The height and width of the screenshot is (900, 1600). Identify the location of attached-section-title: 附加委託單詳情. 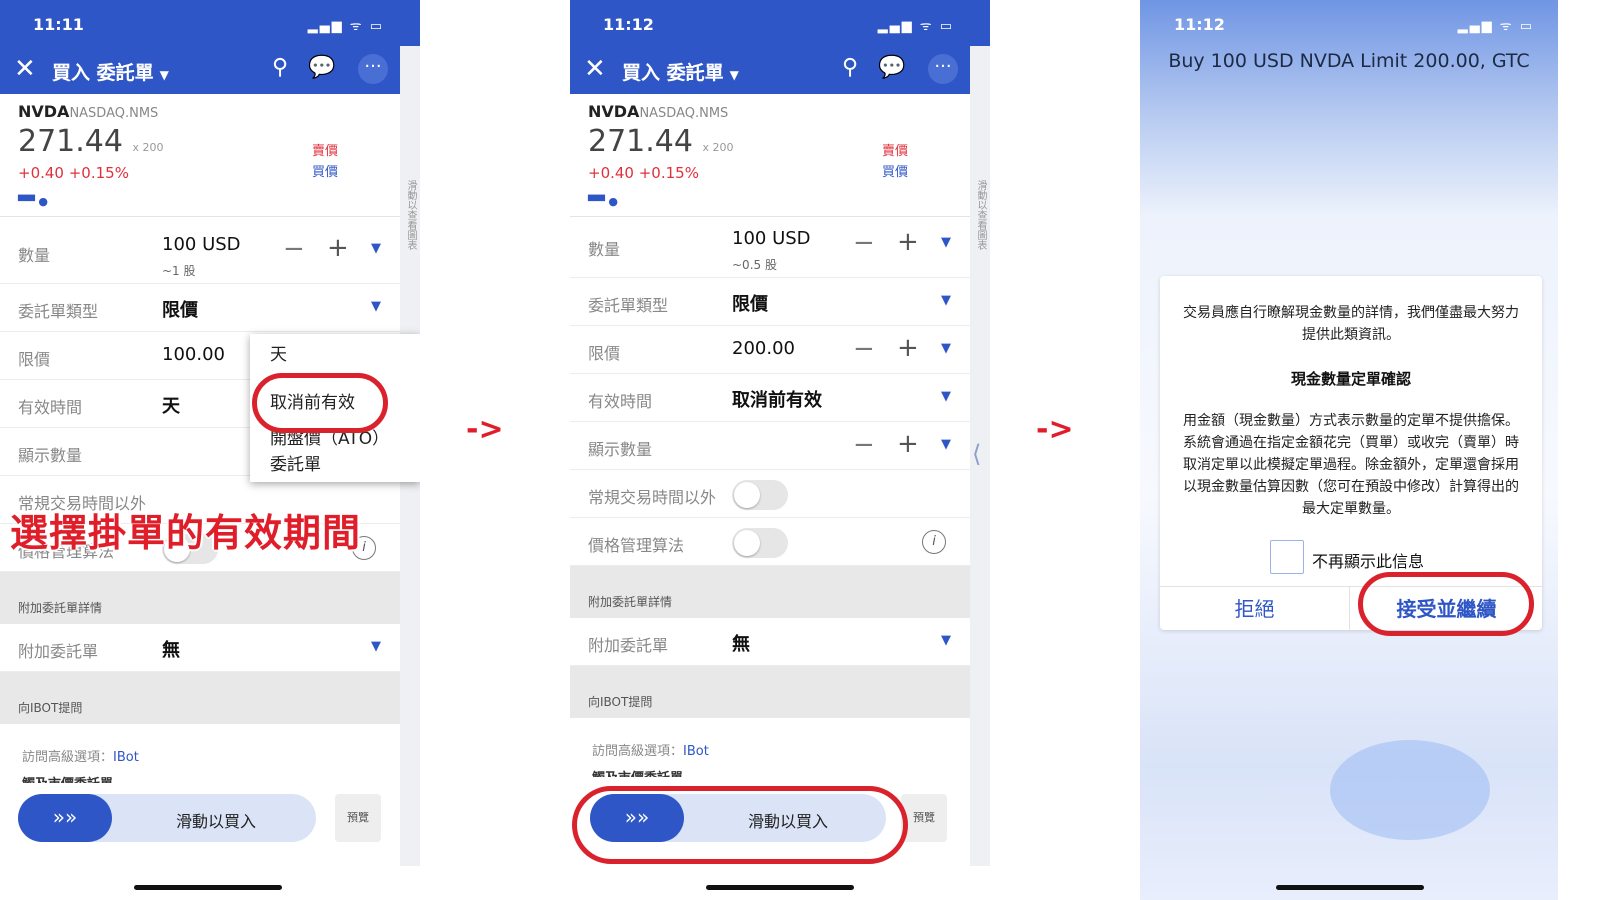
(630, 602).